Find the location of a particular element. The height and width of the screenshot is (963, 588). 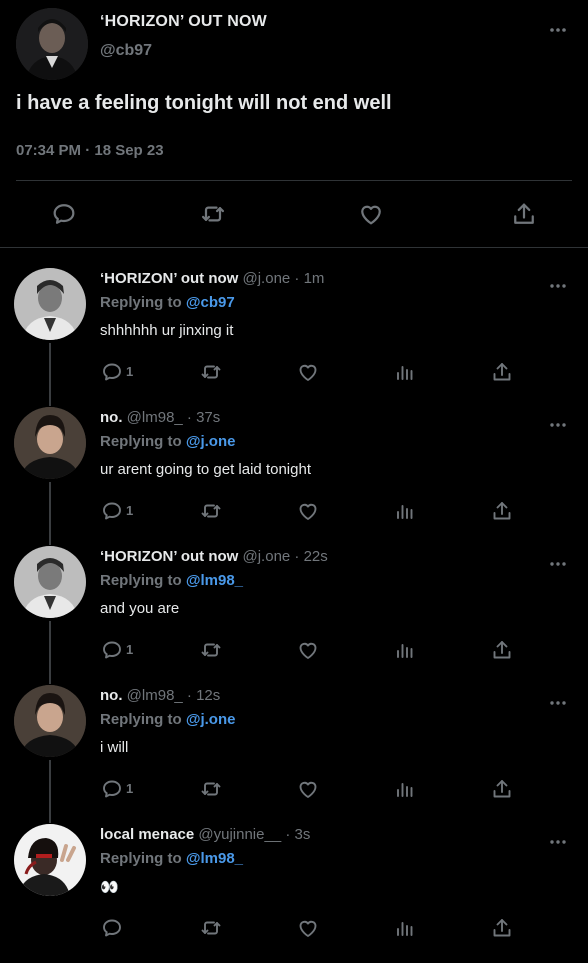

reply-header: no. @lm98_ · 12s is located at coordinates (160, 695).